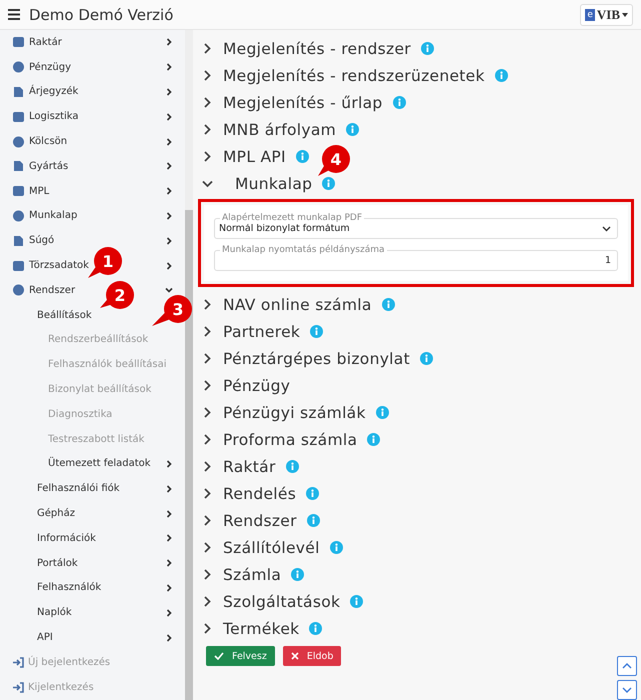 This screenshot has height=700, width=641. I want to click on check-icon, so click(219, 656).